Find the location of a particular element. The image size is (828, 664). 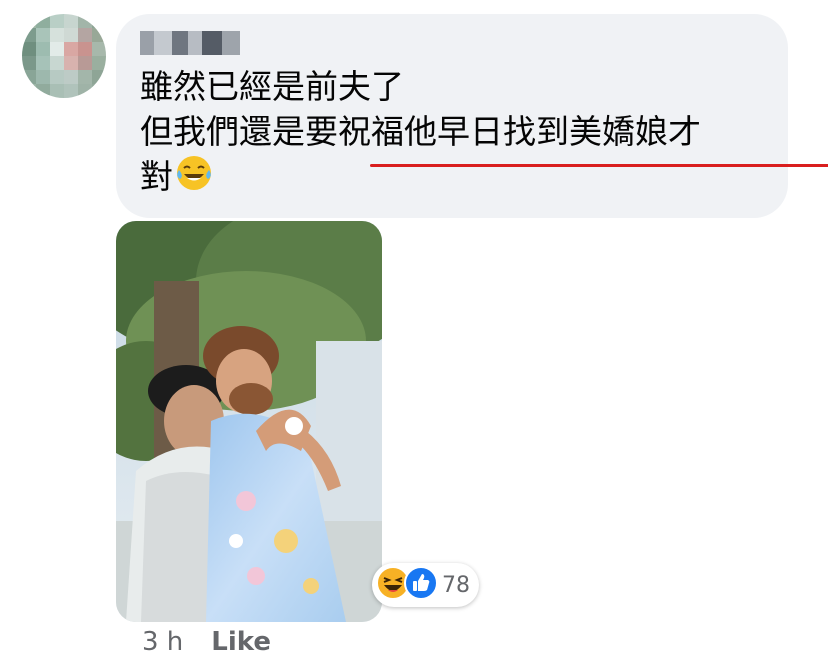

comment-meta-row: 3 h Like is located at coordinates (206, 642).